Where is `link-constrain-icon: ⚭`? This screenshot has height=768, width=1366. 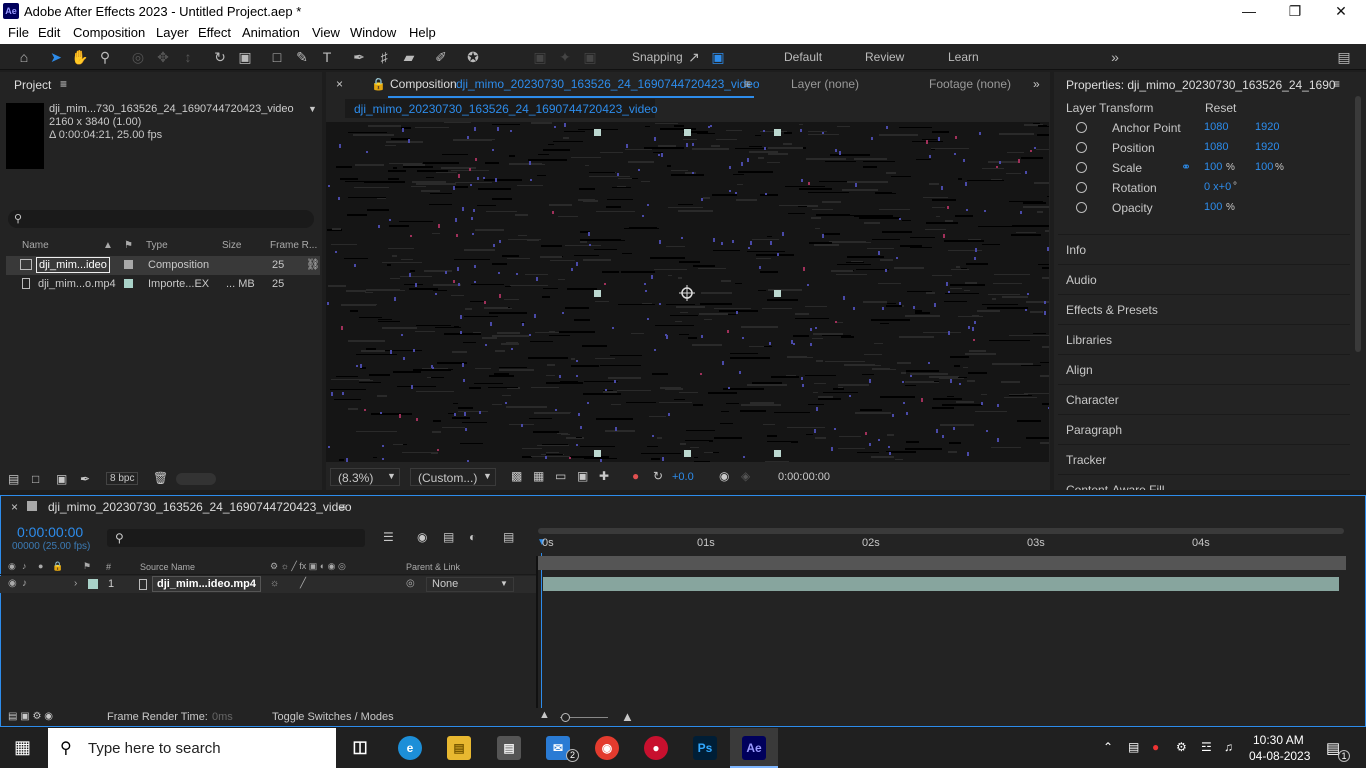
link-constrain-icon: ⚭ is located at coordinates (1186, 167).